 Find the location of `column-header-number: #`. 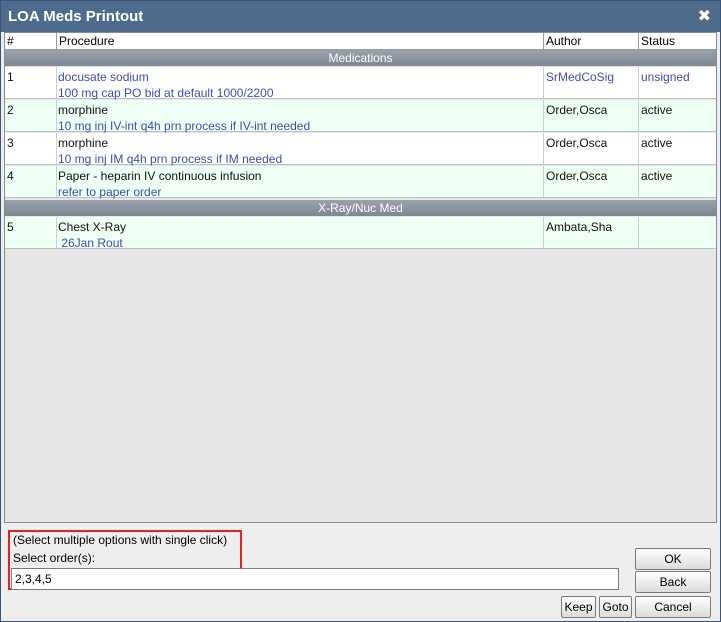

column-header-number: # is located at coordinates (10, 41).